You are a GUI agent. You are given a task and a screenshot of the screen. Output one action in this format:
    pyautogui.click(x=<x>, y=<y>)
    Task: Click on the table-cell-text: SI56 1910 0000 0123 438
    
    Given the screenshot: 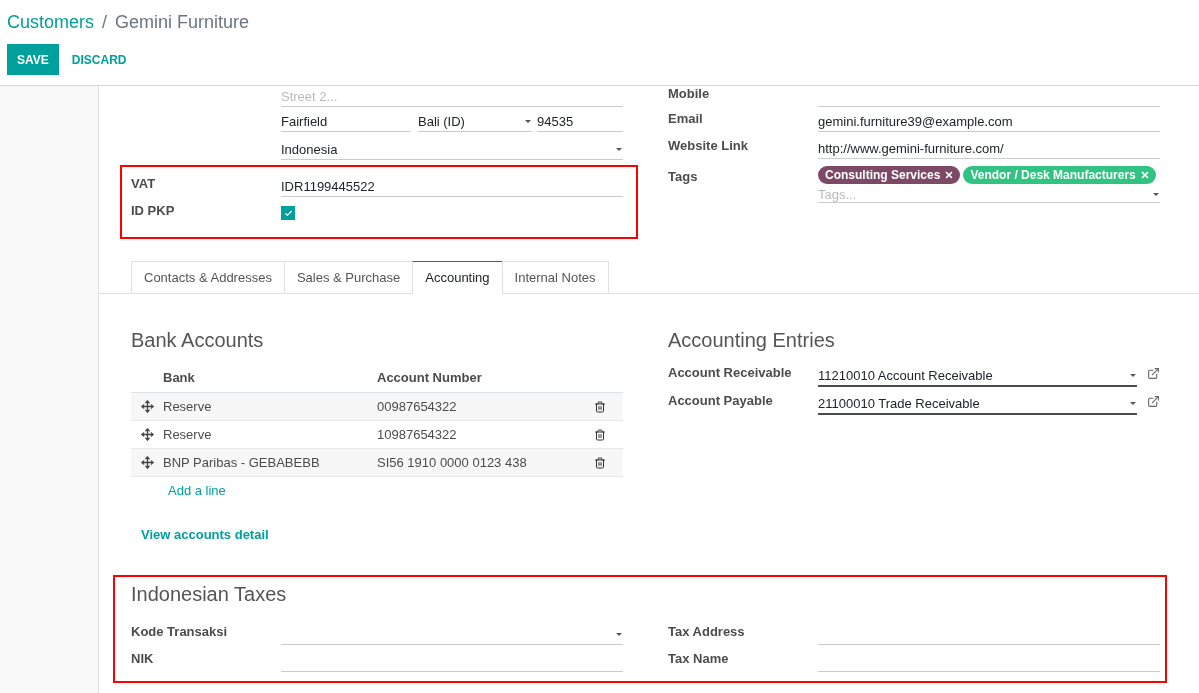 What is the action you would take?
    pyautogui.click(x=452, y=462)
    